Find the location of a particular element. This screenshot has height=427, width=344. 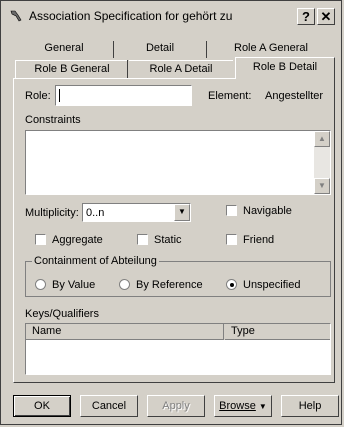

by-reference-radio is located at coordinates (124, 284).